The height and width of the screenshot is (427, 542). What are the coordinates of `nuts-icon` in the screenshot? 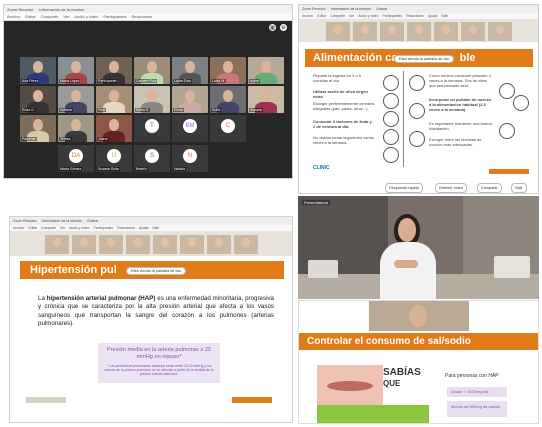 It's located at (417, 111).